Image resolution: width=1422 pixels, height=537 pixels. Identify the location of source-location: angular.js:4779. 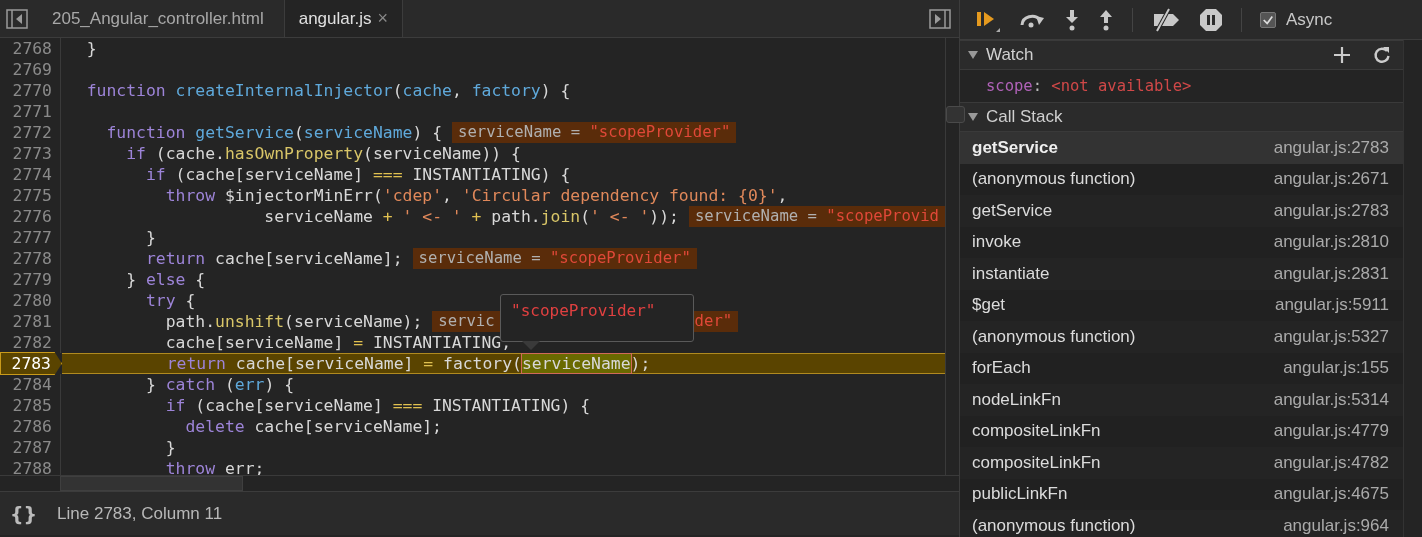
(1331, 431).